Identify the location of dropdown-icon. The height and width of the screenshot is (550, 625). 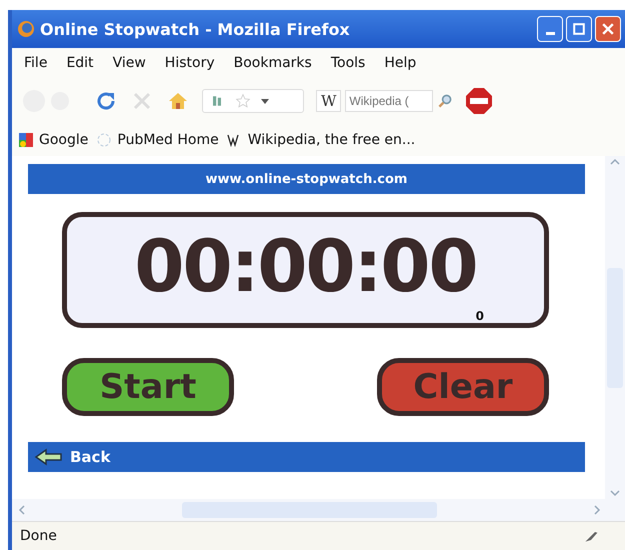
(265, 101).